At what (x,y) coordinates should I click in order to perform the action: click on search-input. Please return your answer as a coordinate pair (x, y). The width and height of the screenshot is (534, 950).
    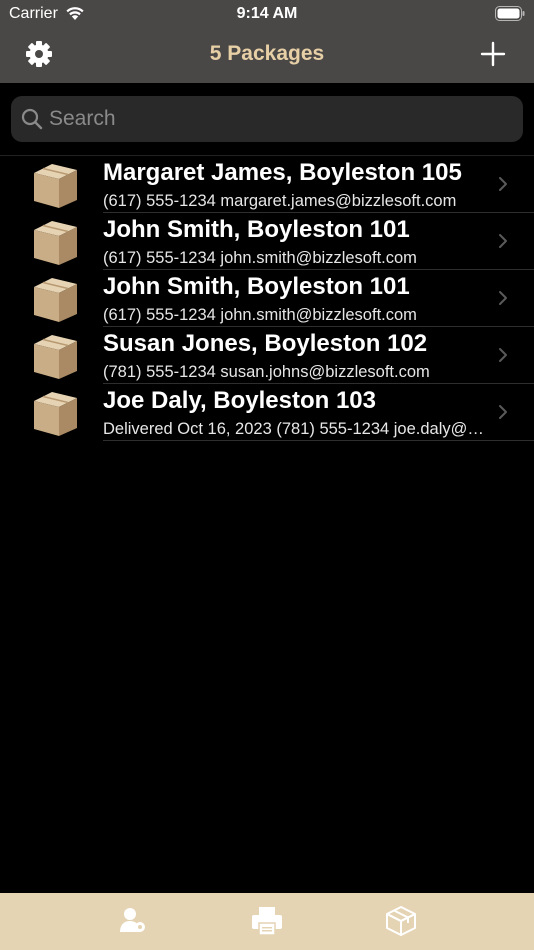
    Looking at the image, I should click on (279, 119).